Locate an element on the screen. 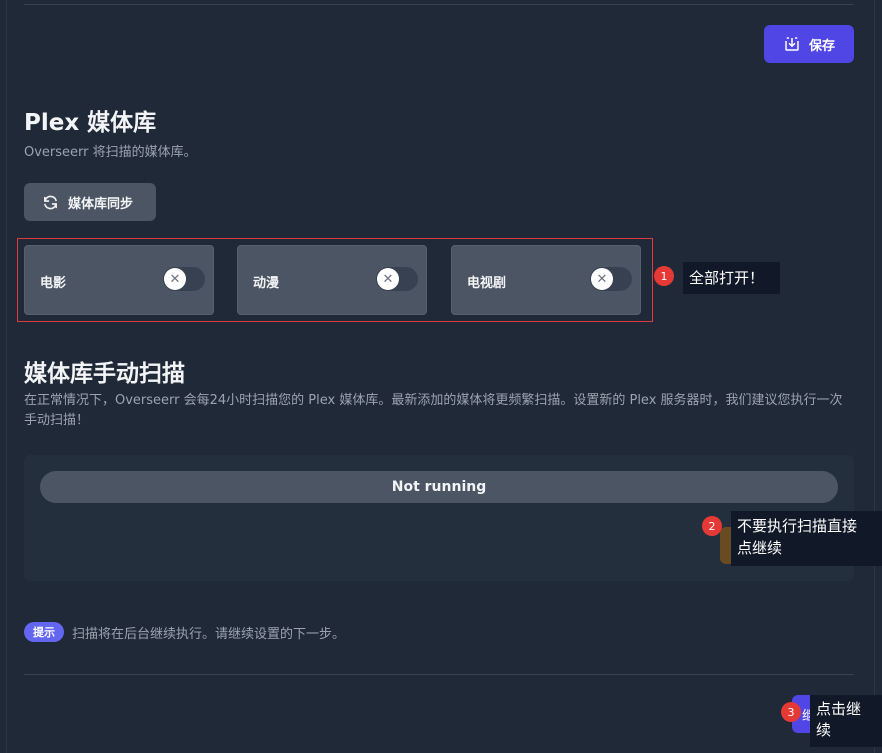  hint-text: 扫描将在后台继续执行。请继续设置的下一步。 is located at coordinates (209, 634).